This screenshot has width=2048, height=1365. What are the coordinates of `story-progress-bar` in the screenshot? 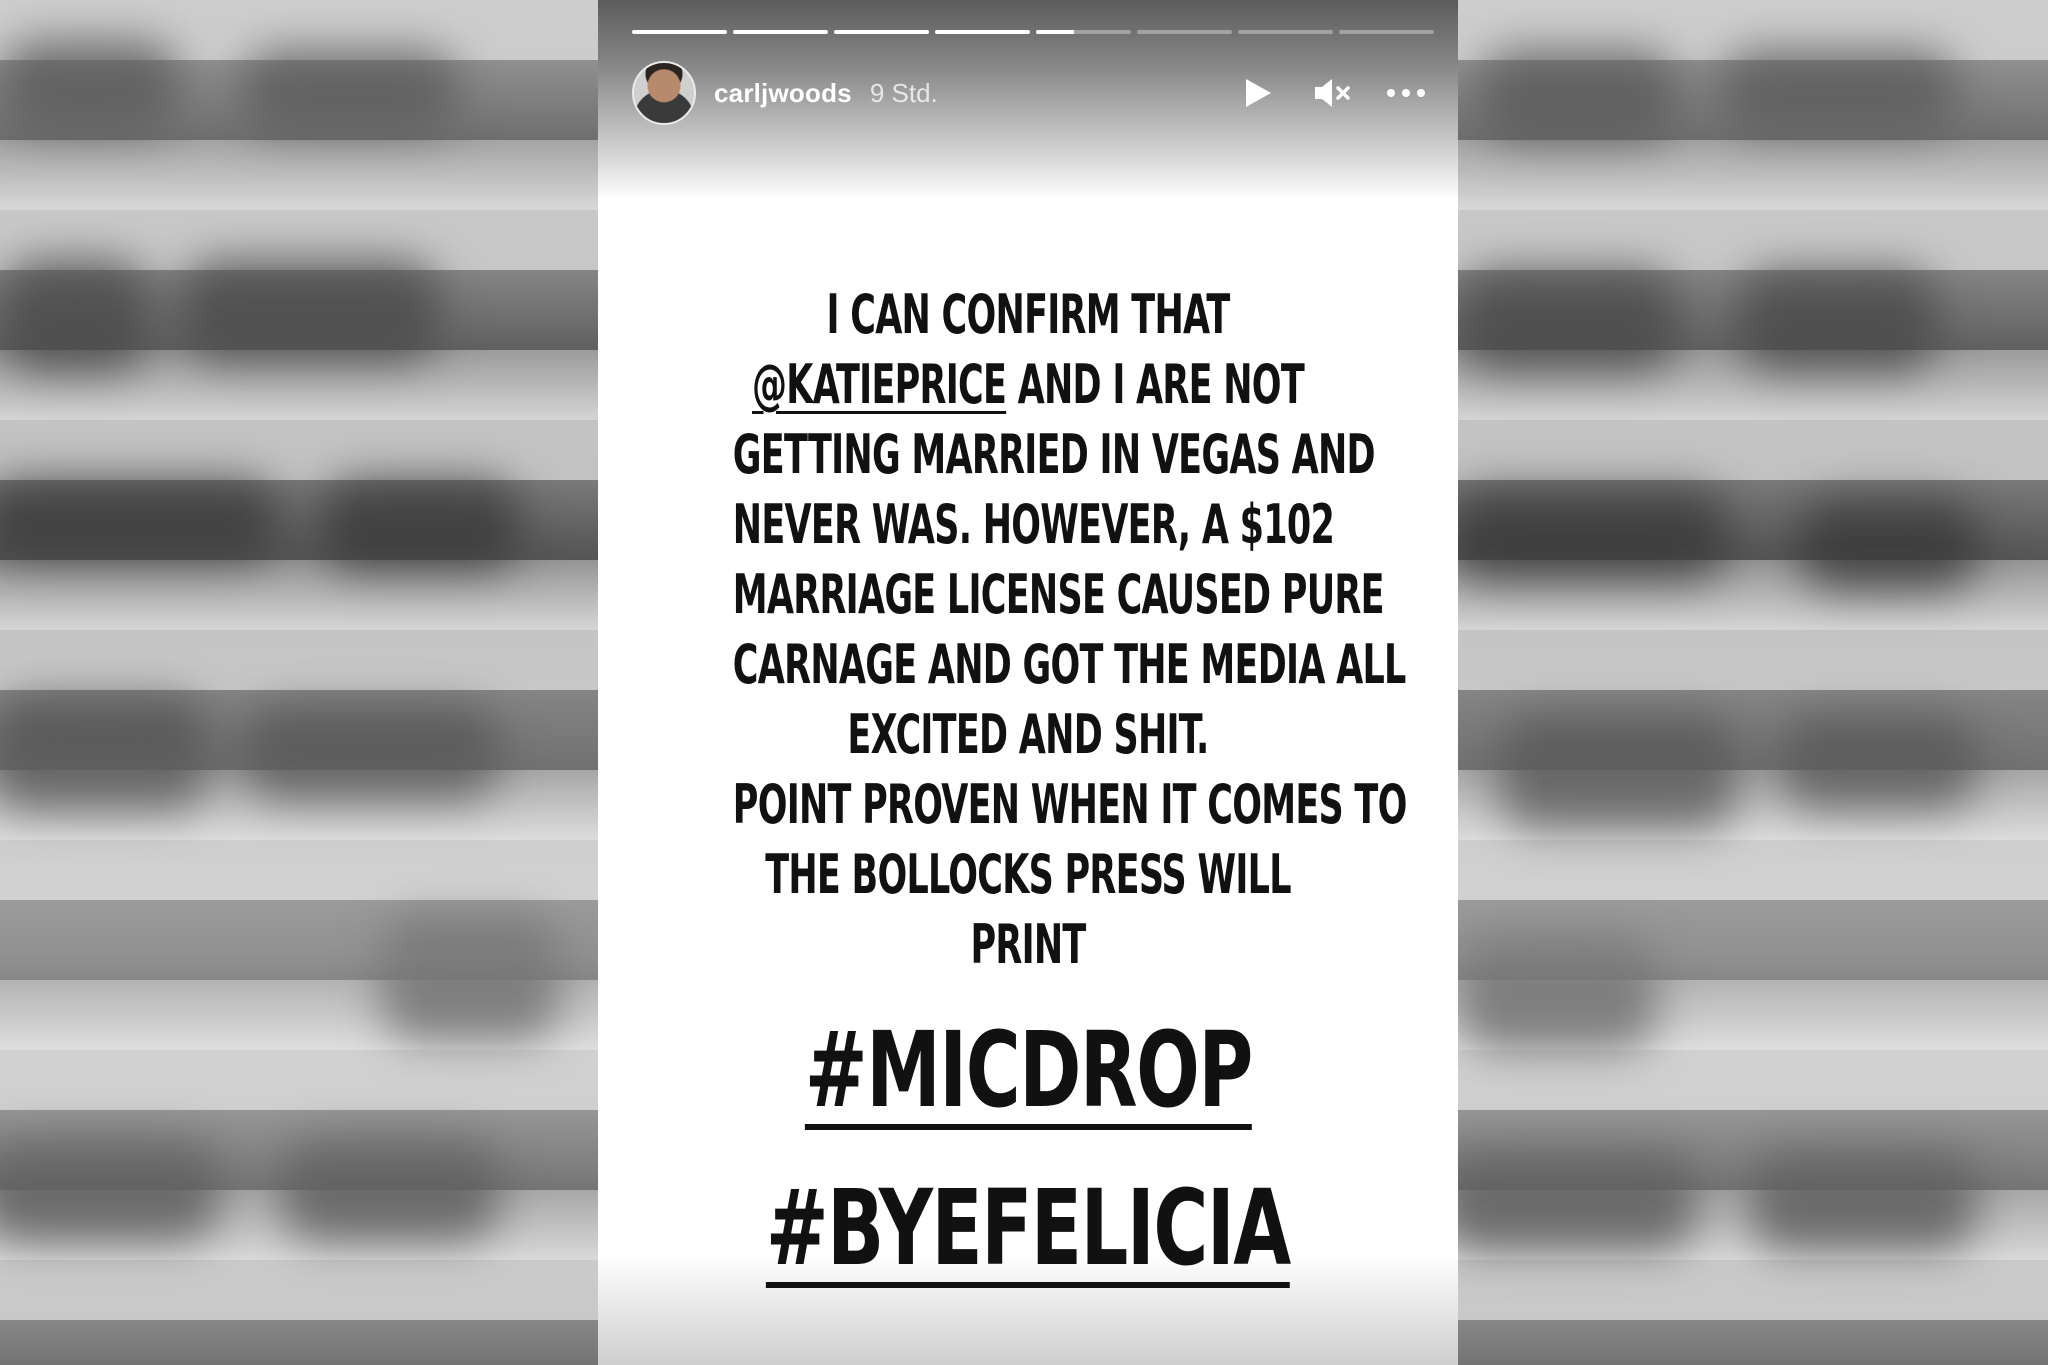 It's located at (1033, 32).